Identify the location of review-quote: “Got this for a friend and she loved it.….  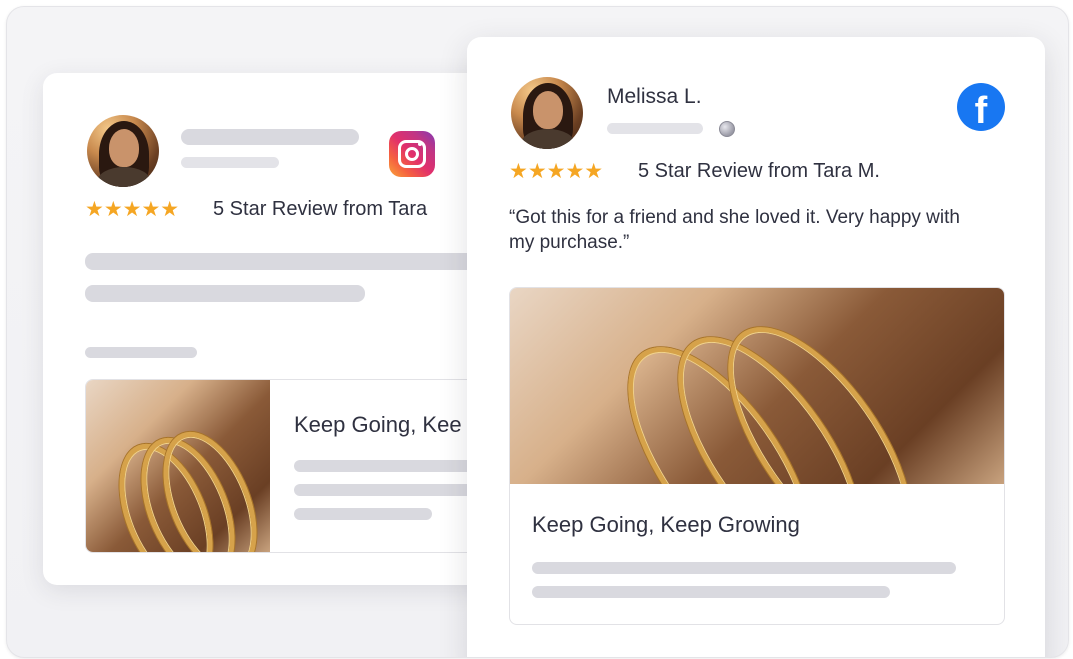
(734, 230).